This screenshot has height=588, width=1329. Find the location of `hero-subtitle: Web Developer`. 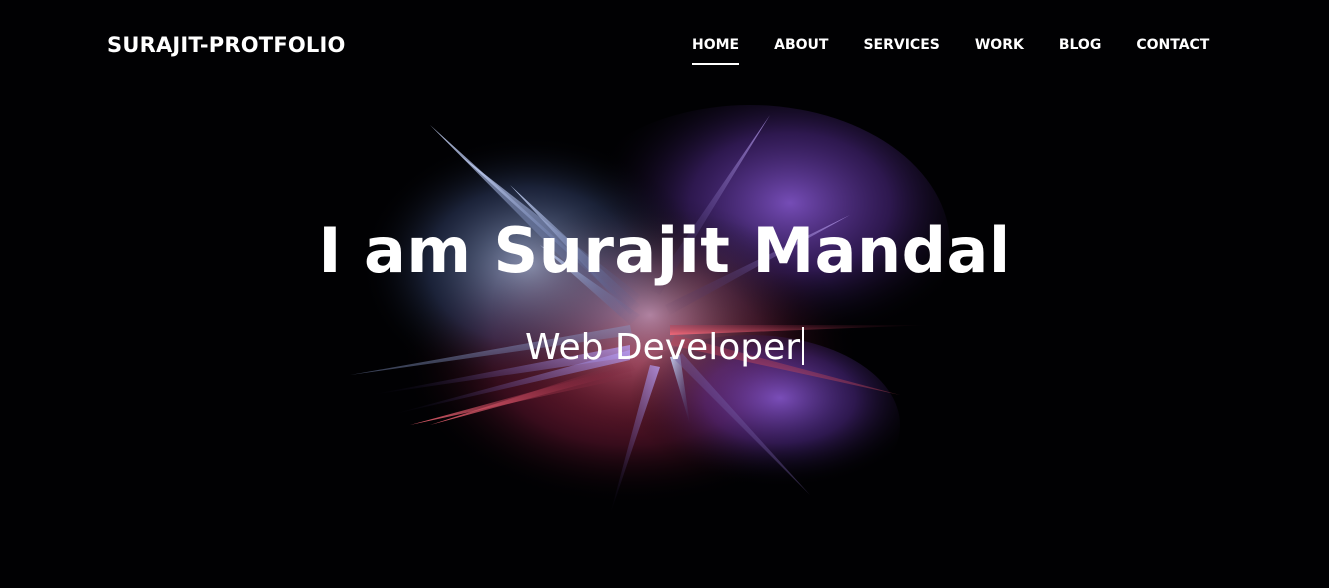

hero-subtitle: Web Developer is located at coordinates (664, 347).